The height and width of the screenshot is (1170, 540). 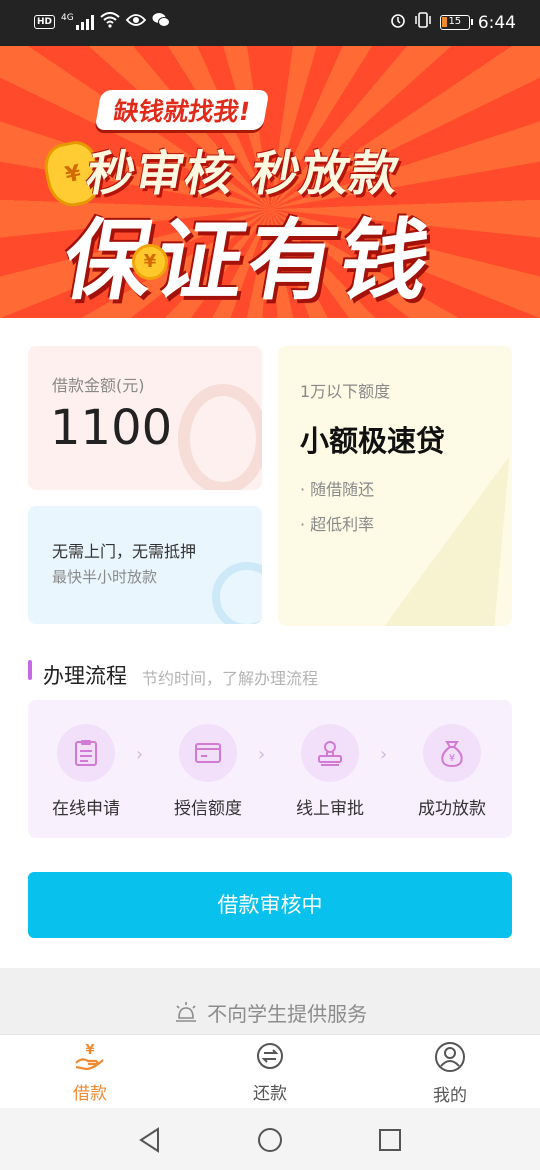 I want to click on no-visit-text: 无需上门，无需抵押, so click(x=124, y=551).